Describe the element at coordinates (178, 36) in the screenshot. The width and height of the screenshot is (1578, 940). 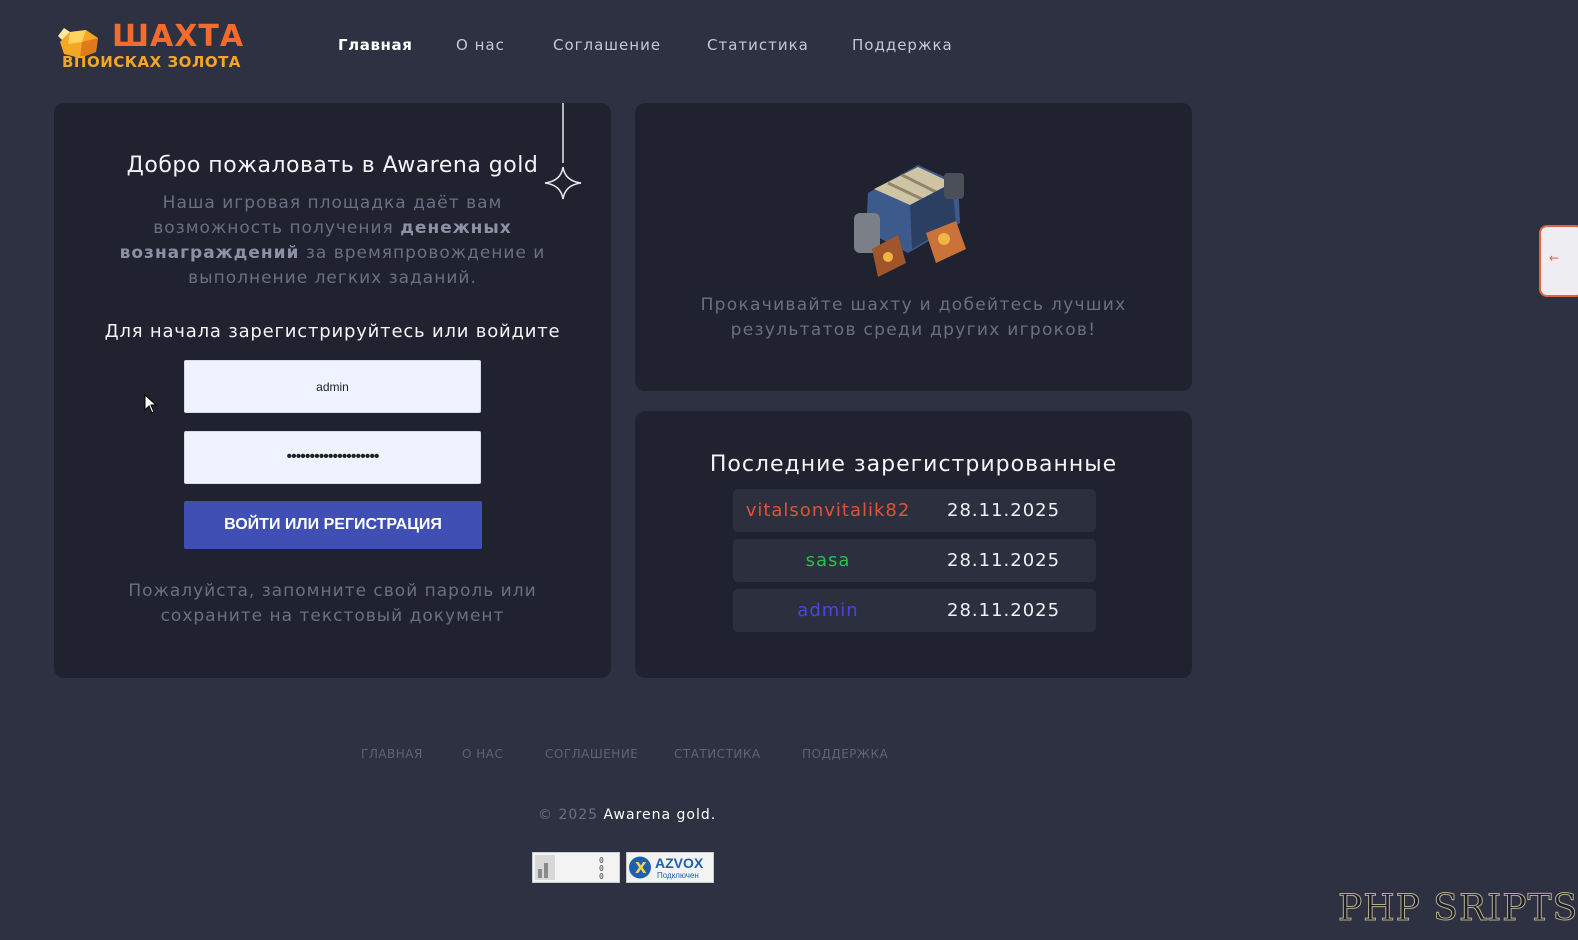
I see `logo-title: ШАХТА` at that location.